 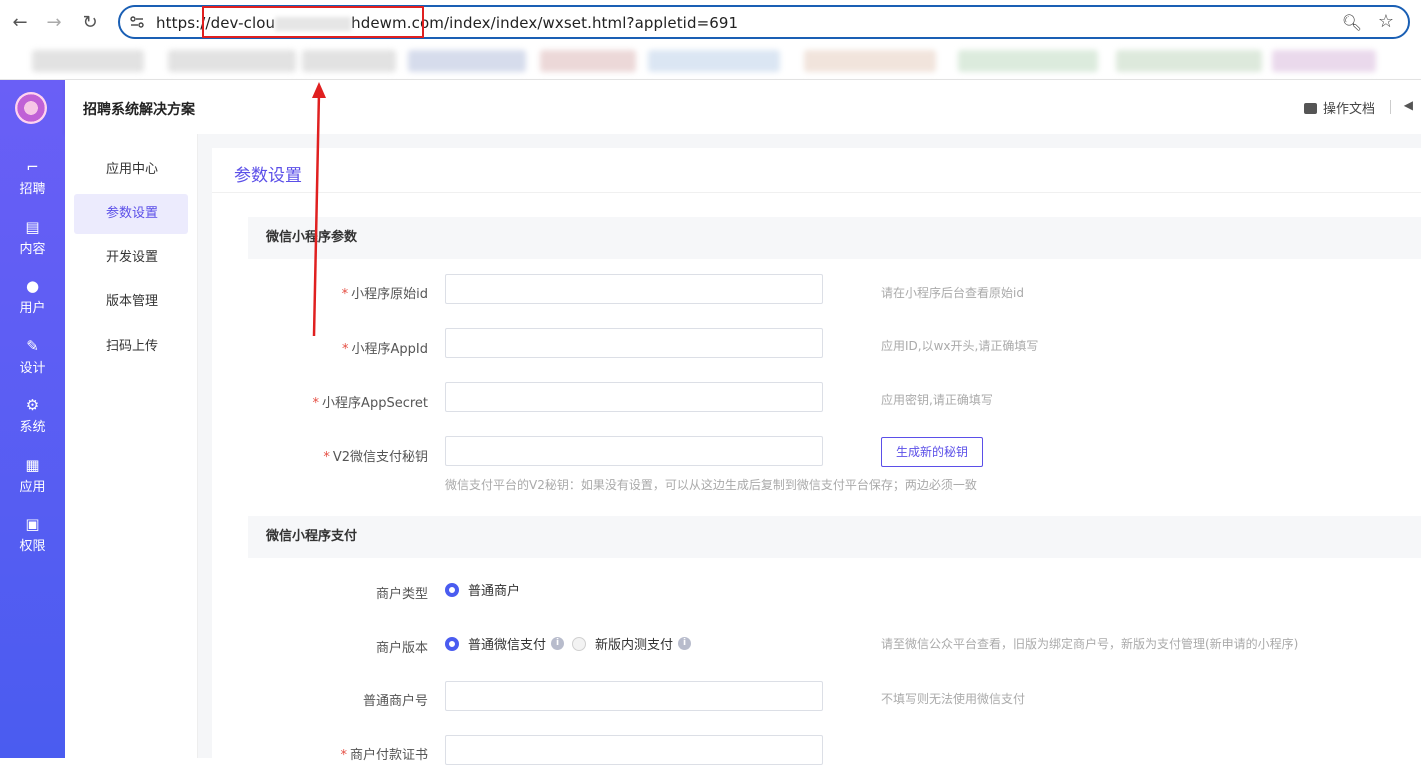 I want to click on label-text: 小程序AppSecret, so click(x=375, y=403).